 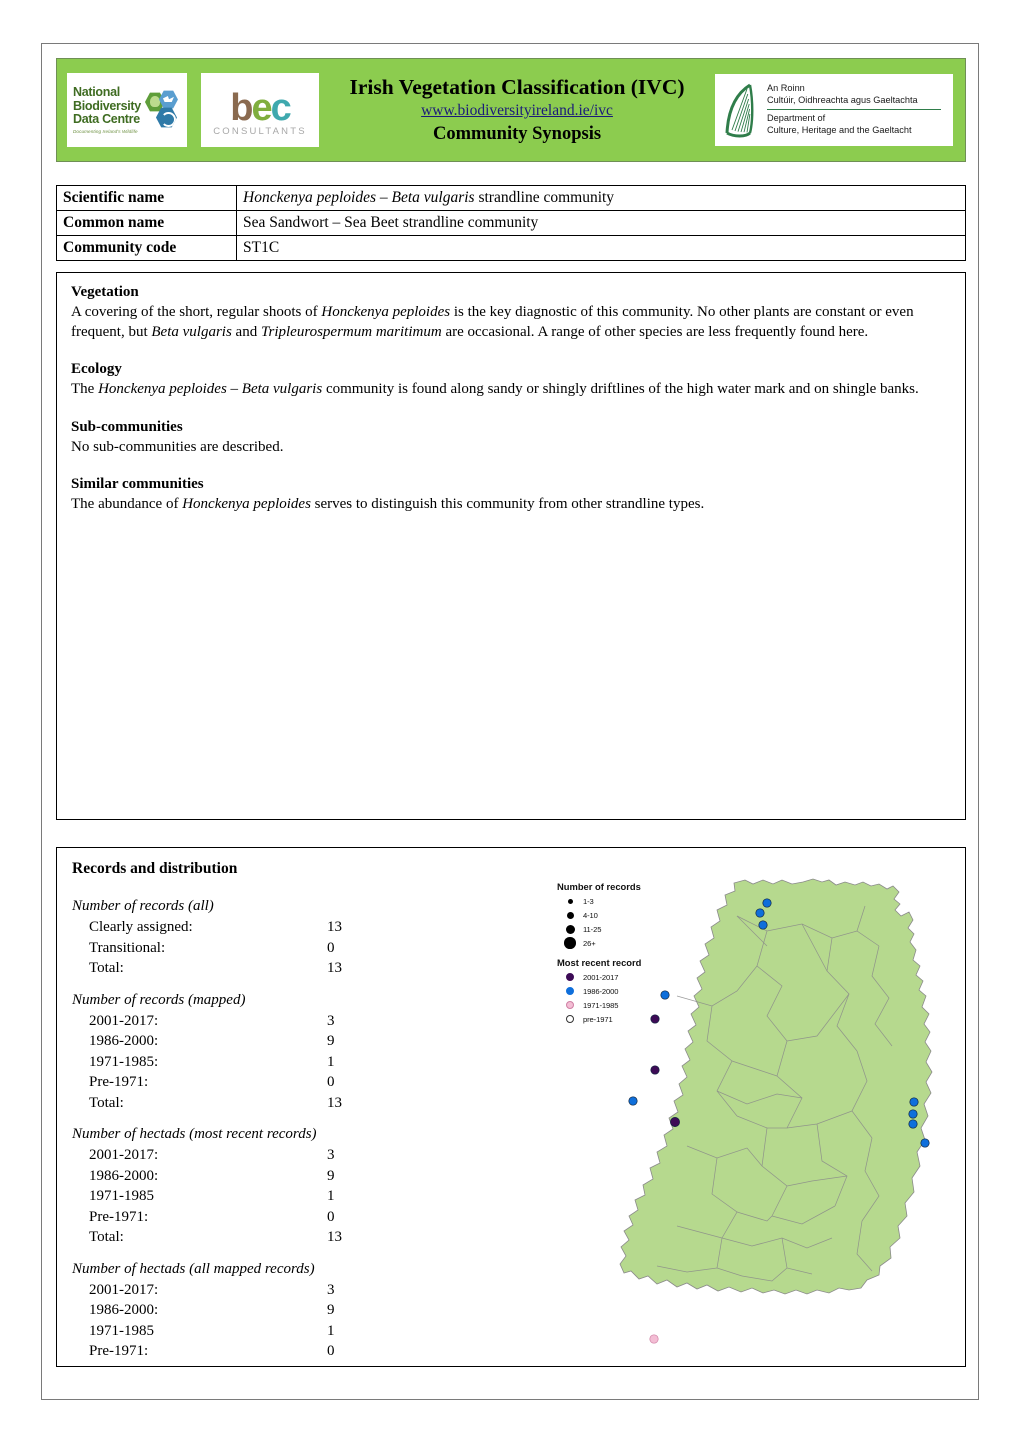 What do you see at coordinates (146, 198) in the screenshot?
I see `scientific-name-label: Scientific name` at bounding box center [146, 198].